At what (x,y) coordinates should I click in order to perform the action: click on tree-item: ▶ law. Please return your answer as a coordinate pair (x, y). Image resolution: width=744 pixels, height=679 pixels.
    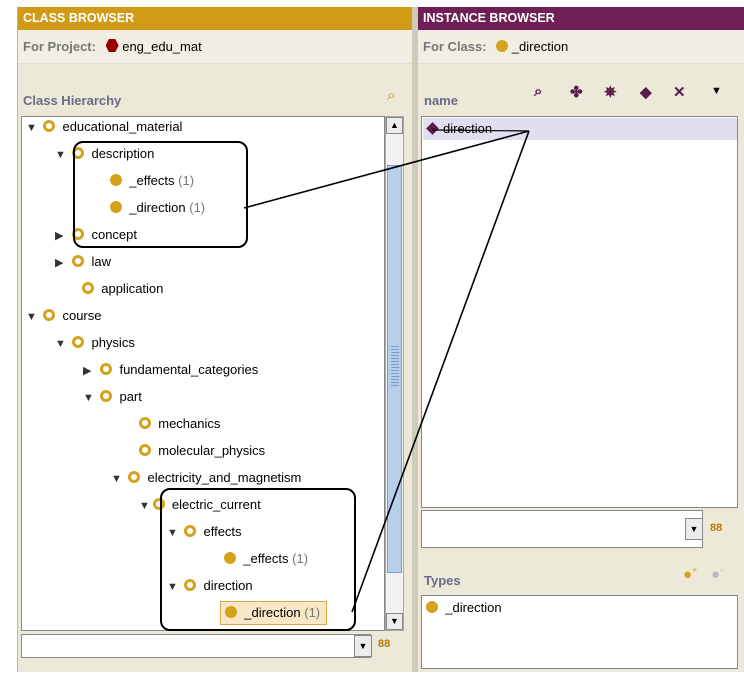
    Looking at the image, I should click on (83, 262).